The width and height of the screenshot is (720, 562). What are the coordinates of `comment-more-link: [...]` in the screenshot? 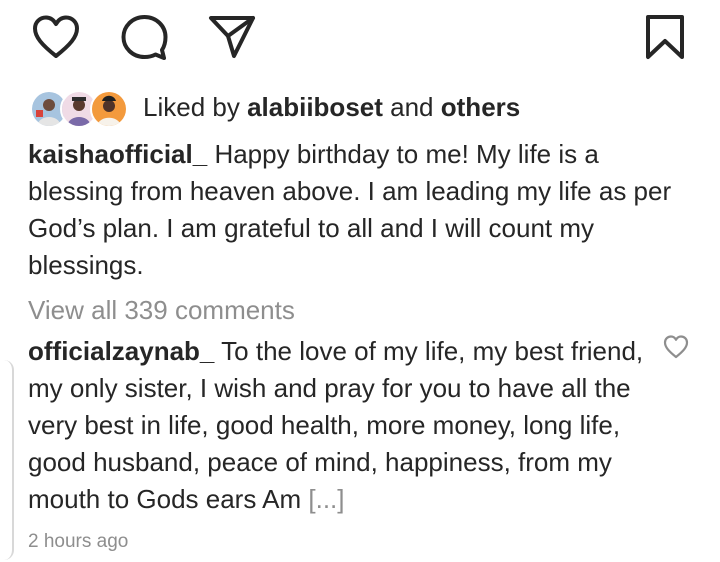 It's located at (326, 499).